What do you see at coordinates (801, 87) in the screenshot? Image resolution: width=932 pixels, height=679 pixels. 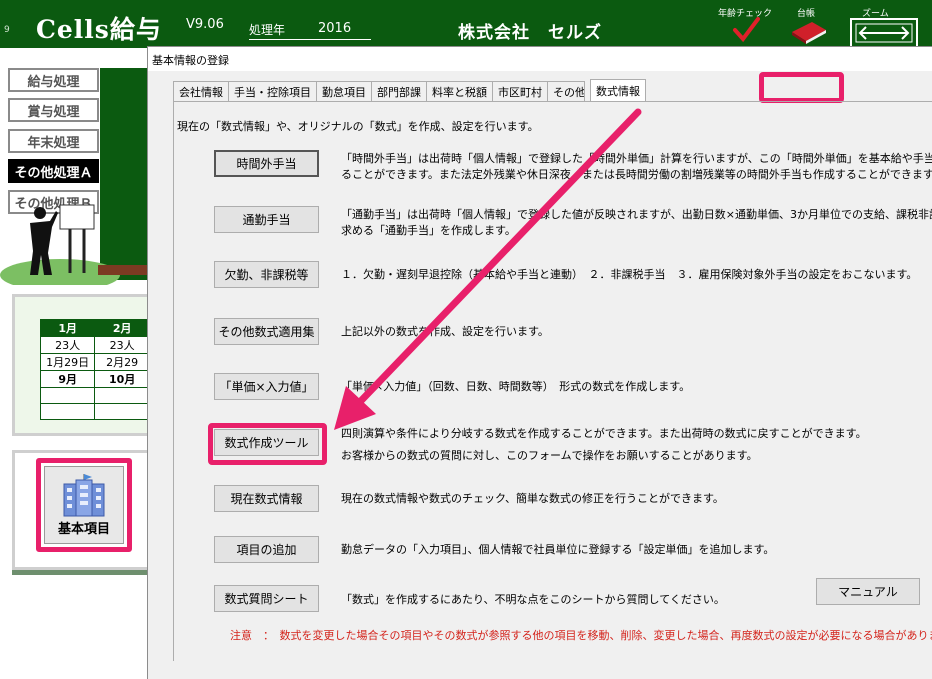 I see `tab-highlight` at bounding box center [801, 87].